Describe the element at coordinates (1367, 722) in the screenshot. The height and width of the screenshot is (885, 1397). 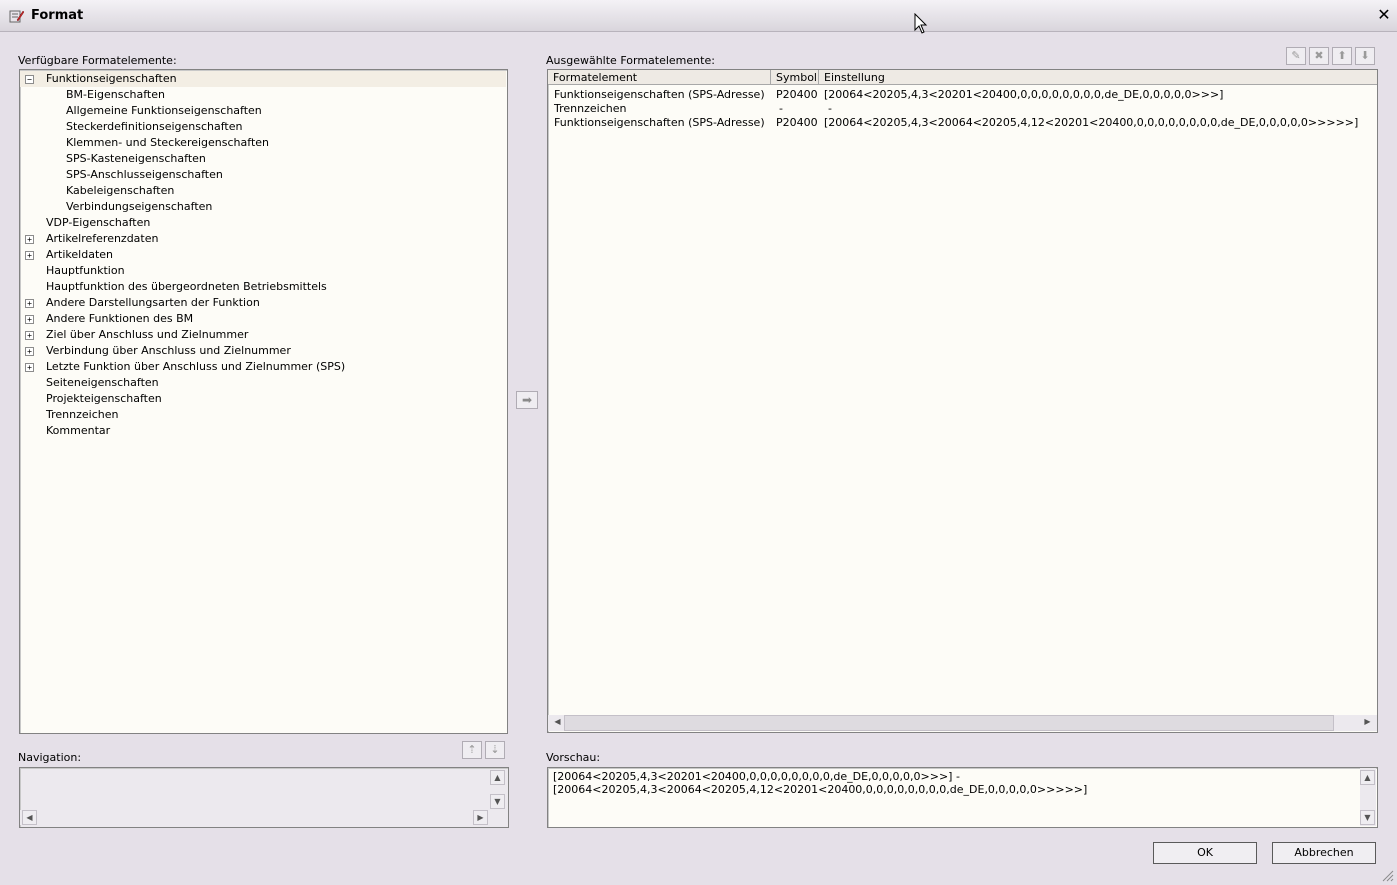
I see `table-scroll-right-icon: ▶` at that location.